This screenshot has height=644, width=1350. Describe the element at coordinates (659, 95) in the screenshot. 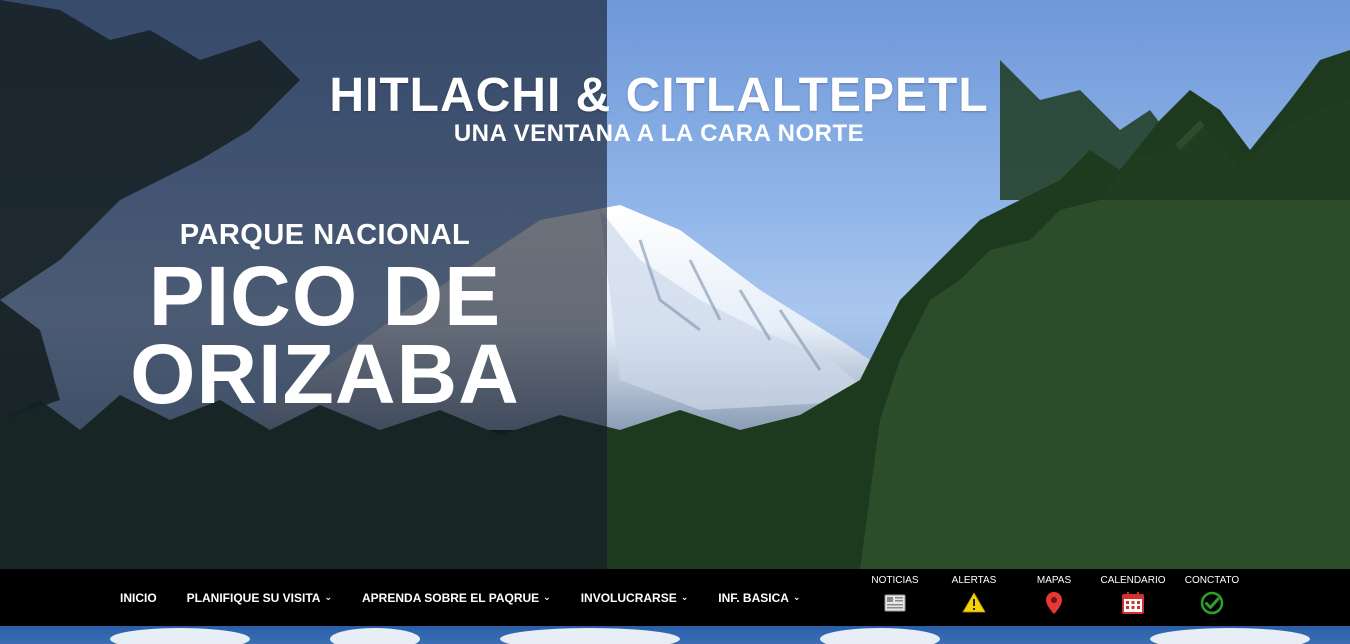

I see `hero-title: HITLACHI & CITLALTEPETL` at that location.